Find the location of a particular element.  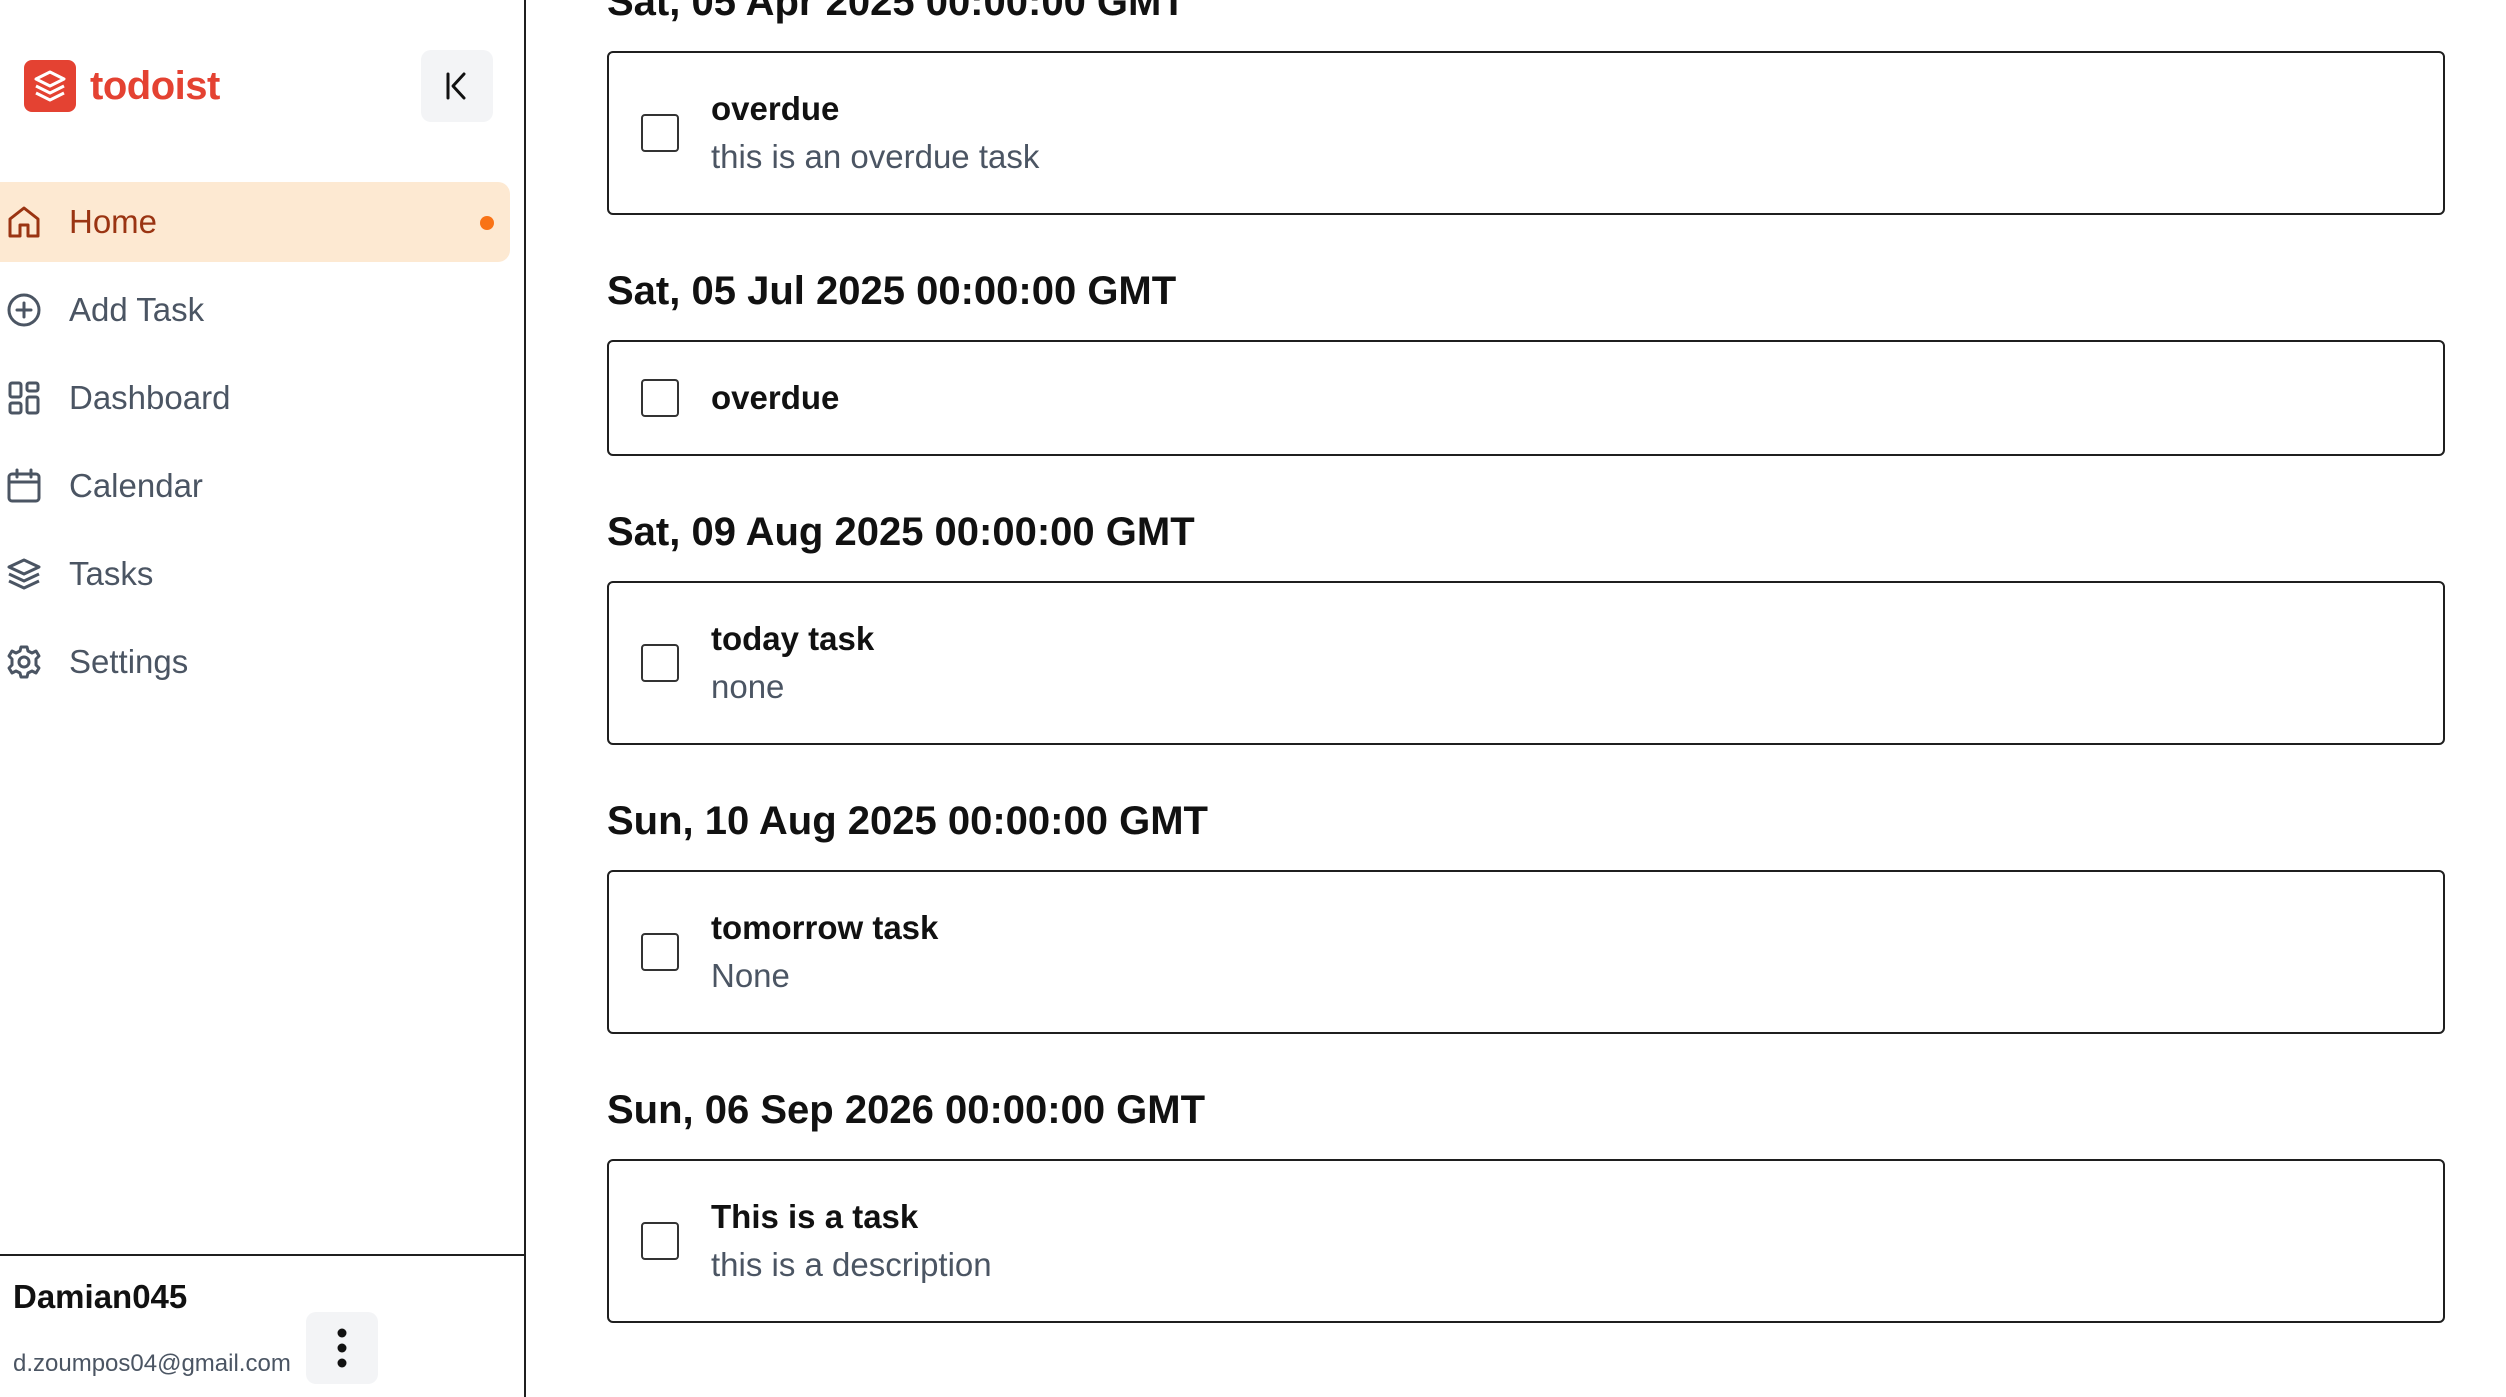

user-name: Damian045 is located at coordinates (100, 1296).